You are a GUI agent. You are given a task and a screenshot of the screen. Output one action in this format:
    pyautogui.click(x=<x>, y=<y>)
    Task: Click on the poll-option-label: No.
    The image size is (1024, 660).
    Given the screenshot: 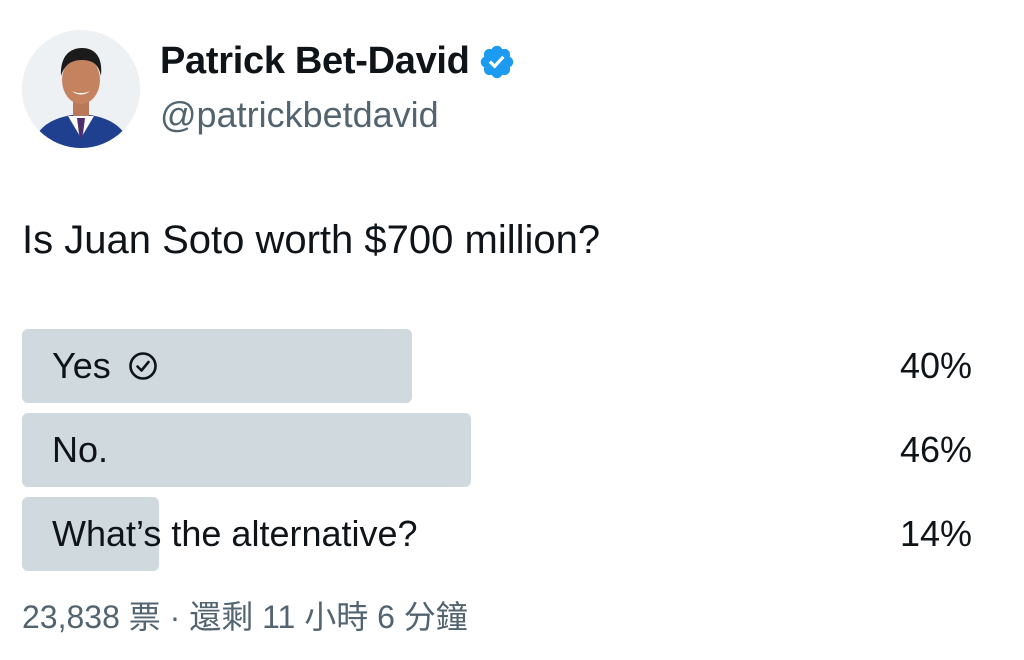 What is the action you would take?
    pyautogui.click(x=80, y=450)
    